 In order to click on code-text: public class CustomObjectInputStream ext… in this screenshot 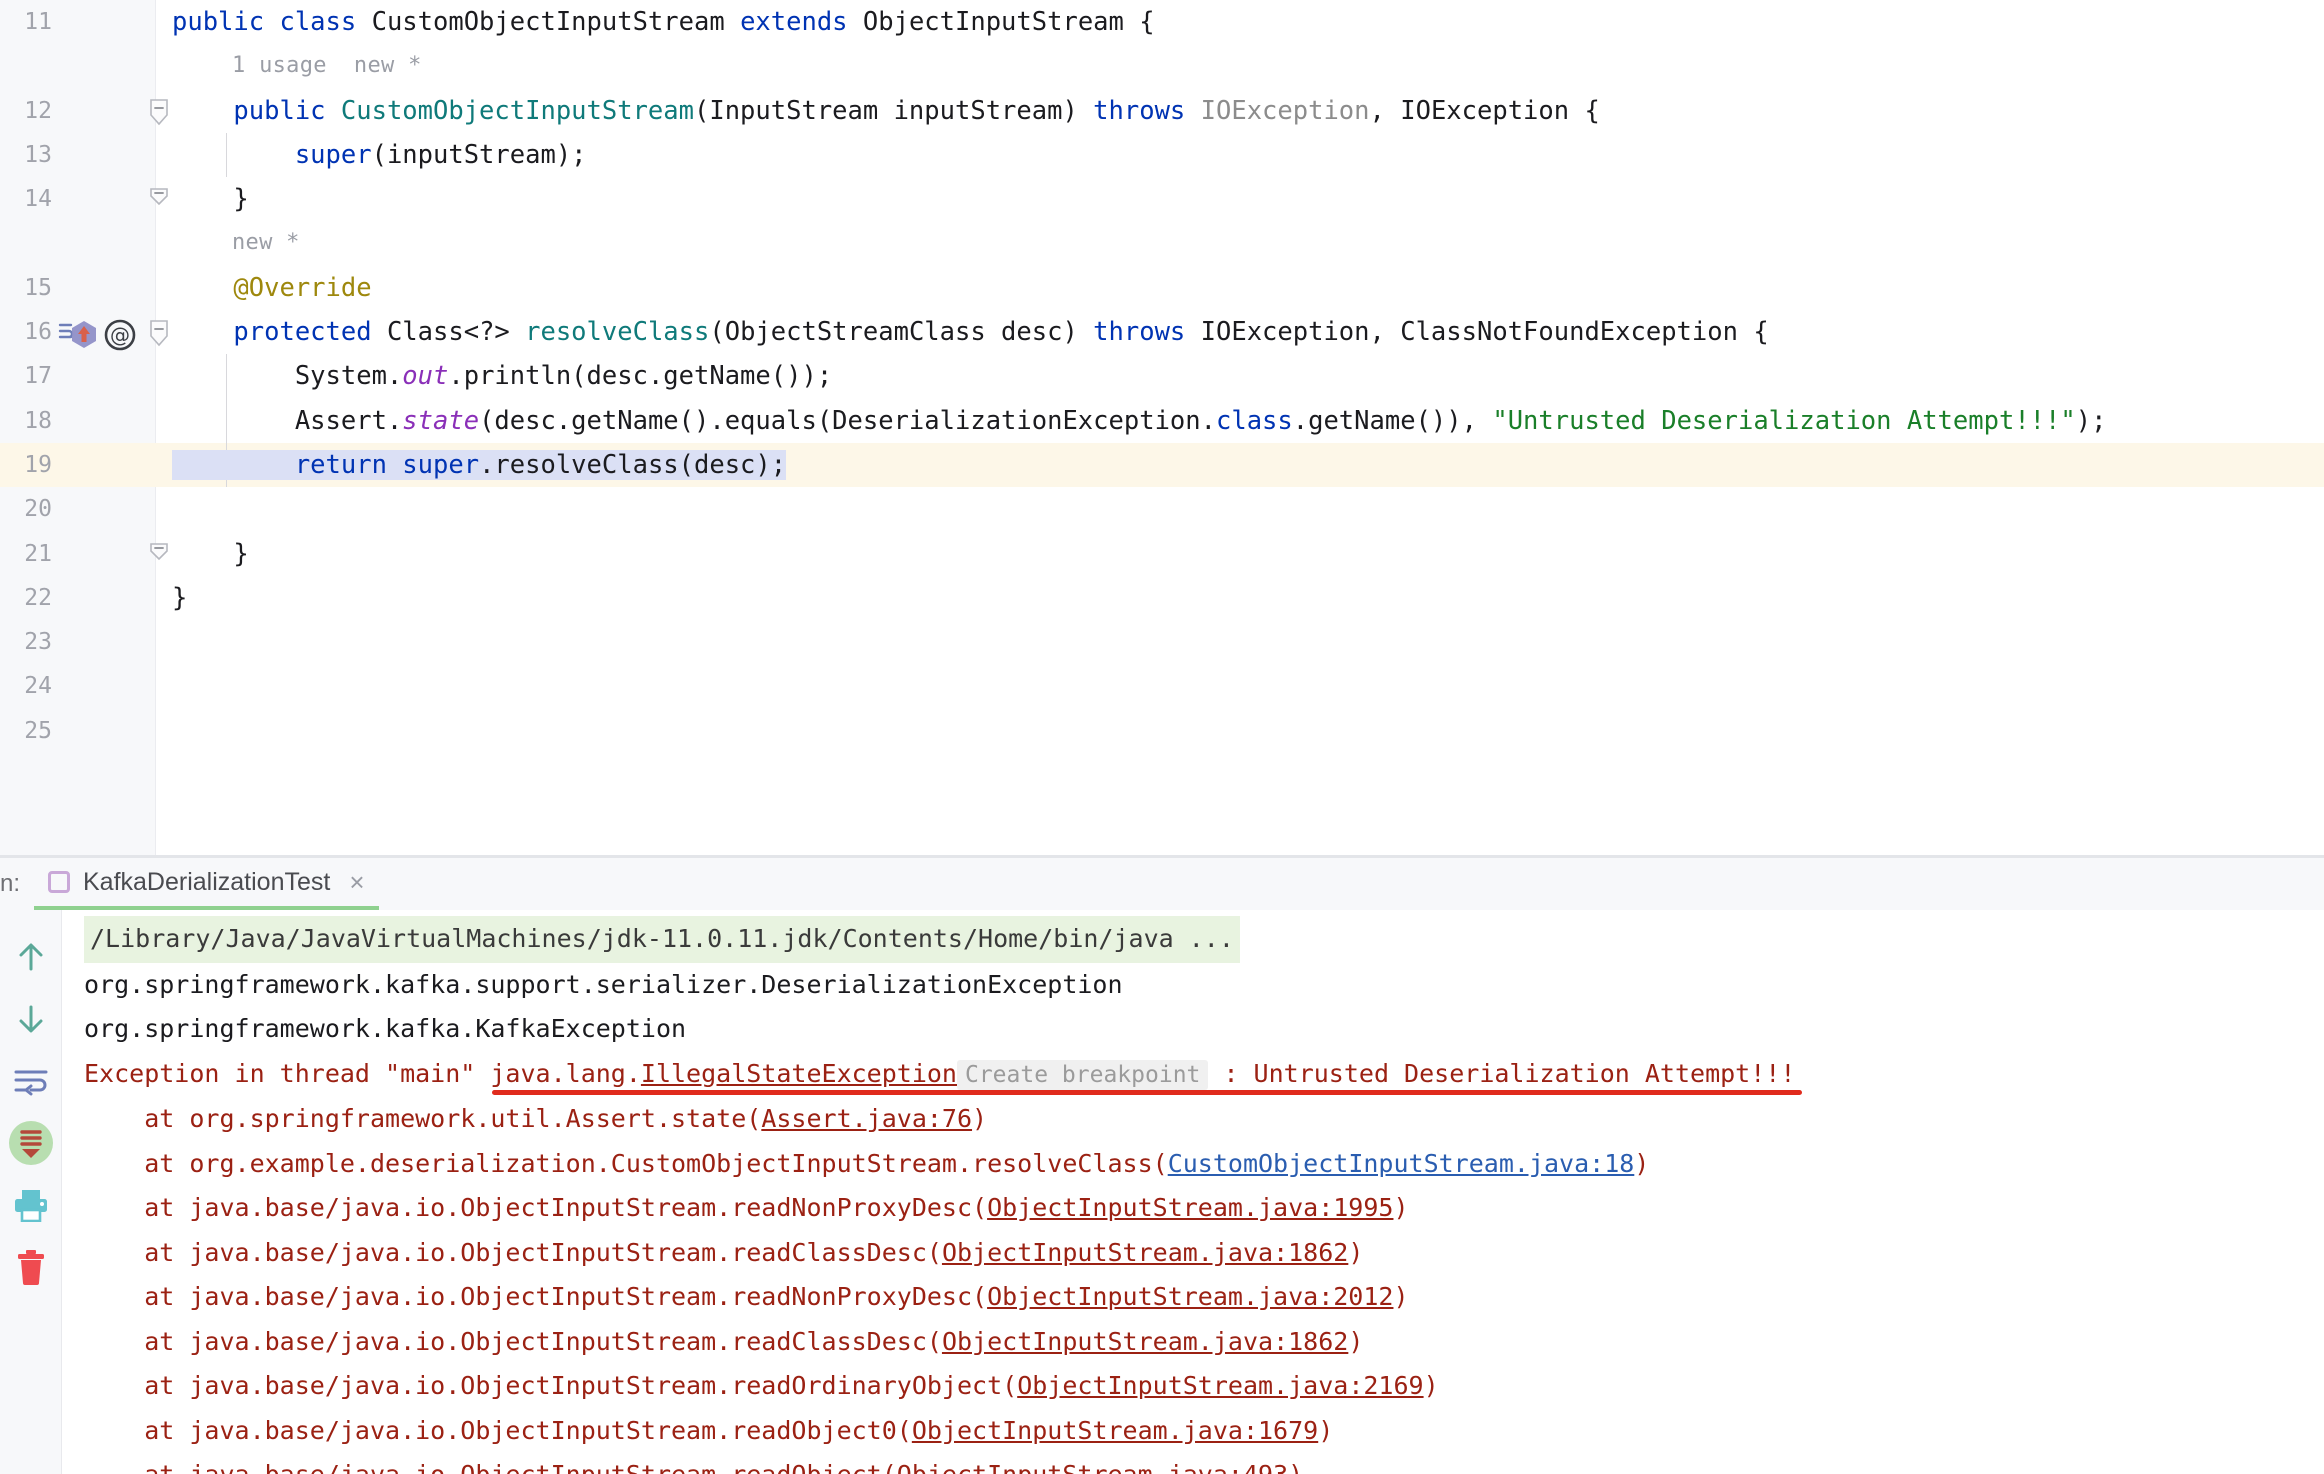, I will do `click(663, 22)`.